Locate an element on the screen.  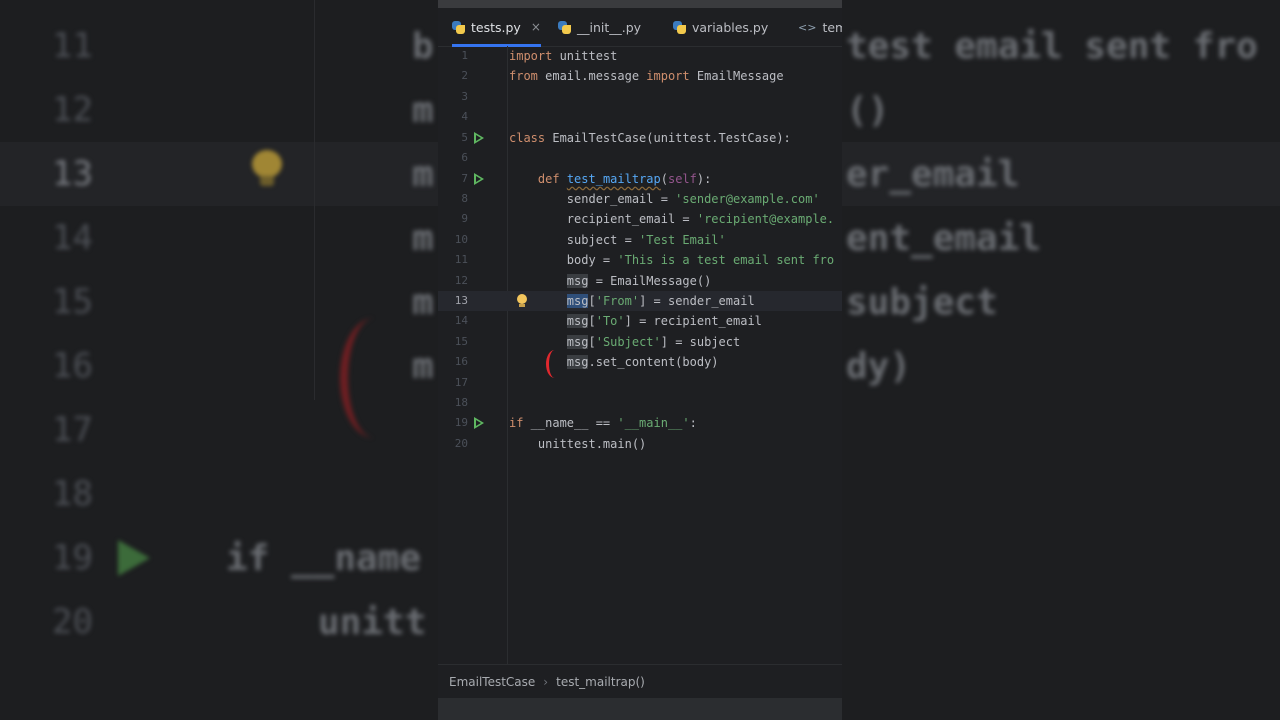
code-line: 18 is located at coordinates (640, 403).